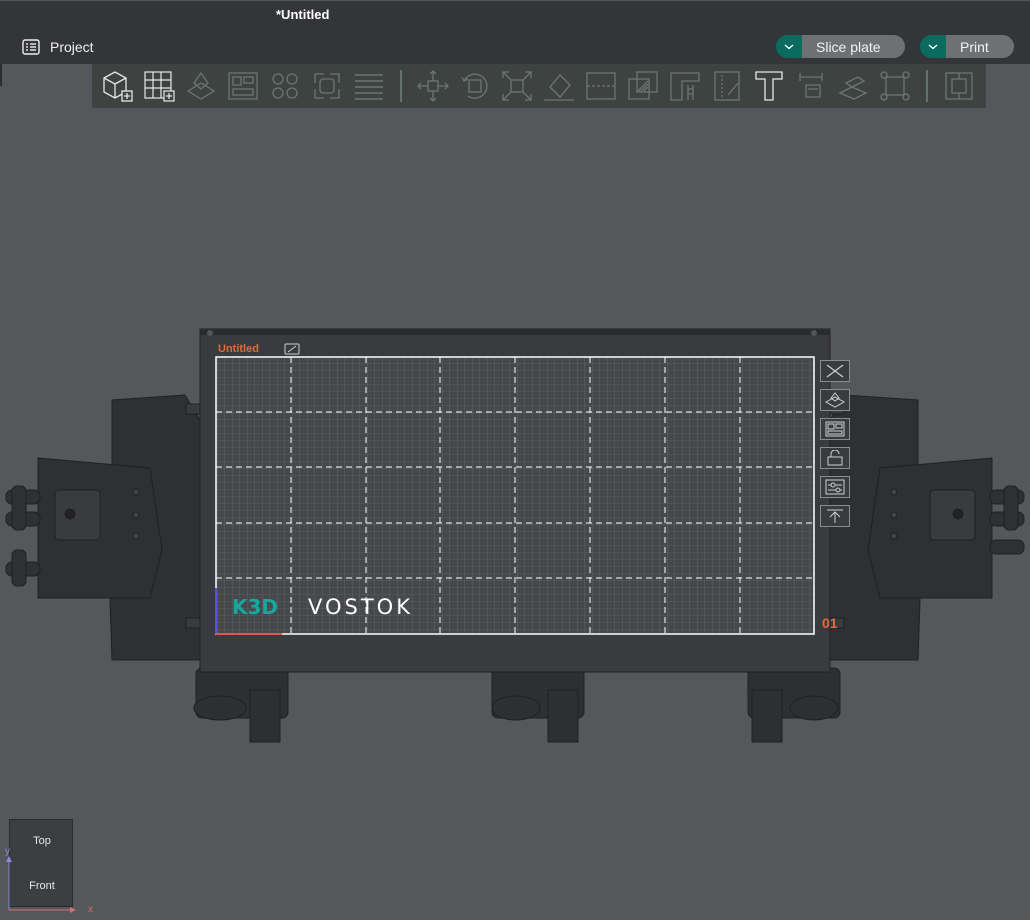 Image resolution: width=1030 pixels, height=920 pixels. I want to click on axis-indicator, so click(41, 884).